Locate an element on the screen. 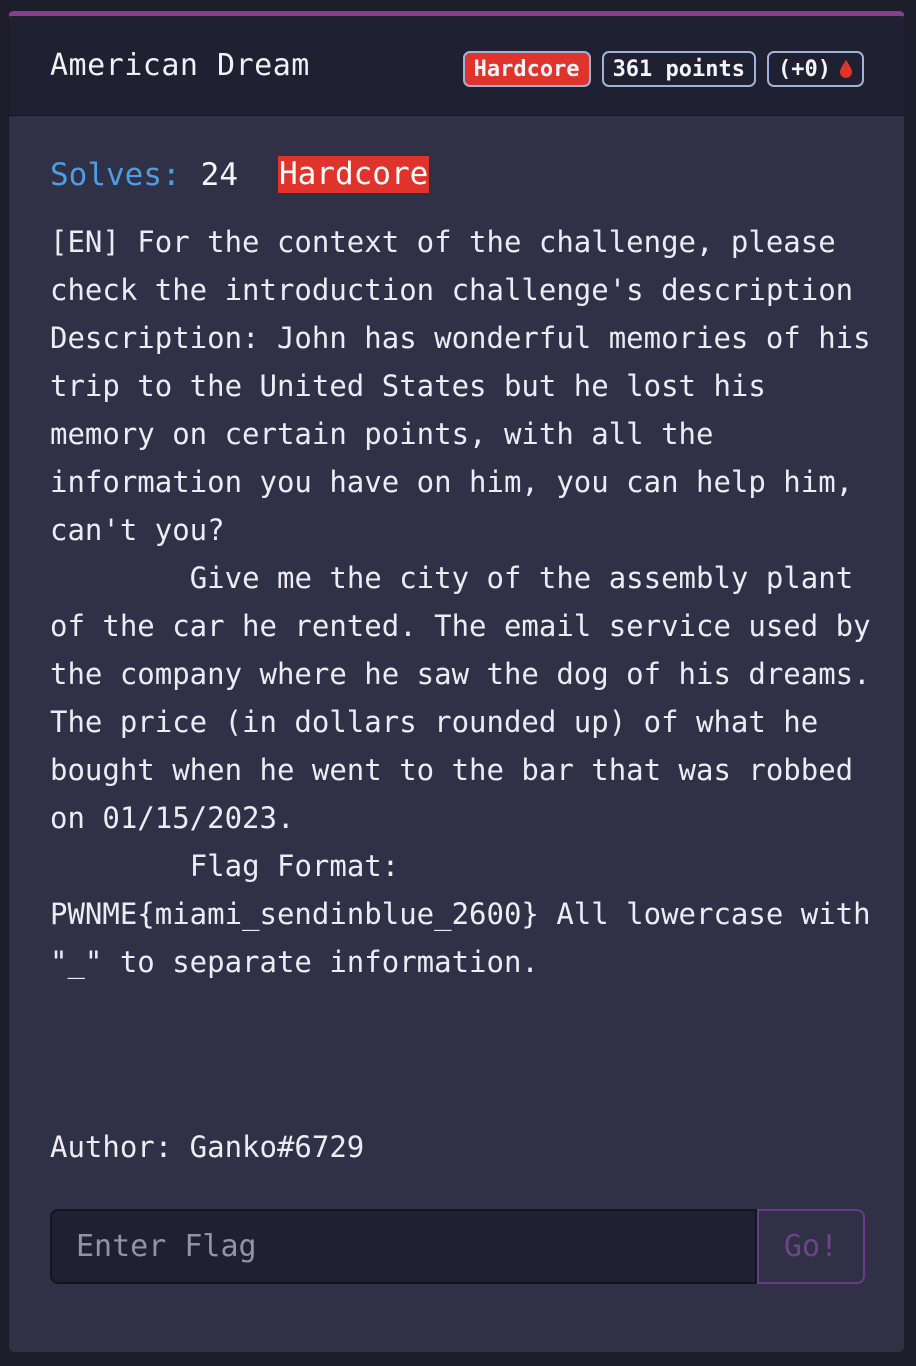 The width and height of the screenshot is (916, 1366). points-badge: 361 points is located at coordinates (679, 69).